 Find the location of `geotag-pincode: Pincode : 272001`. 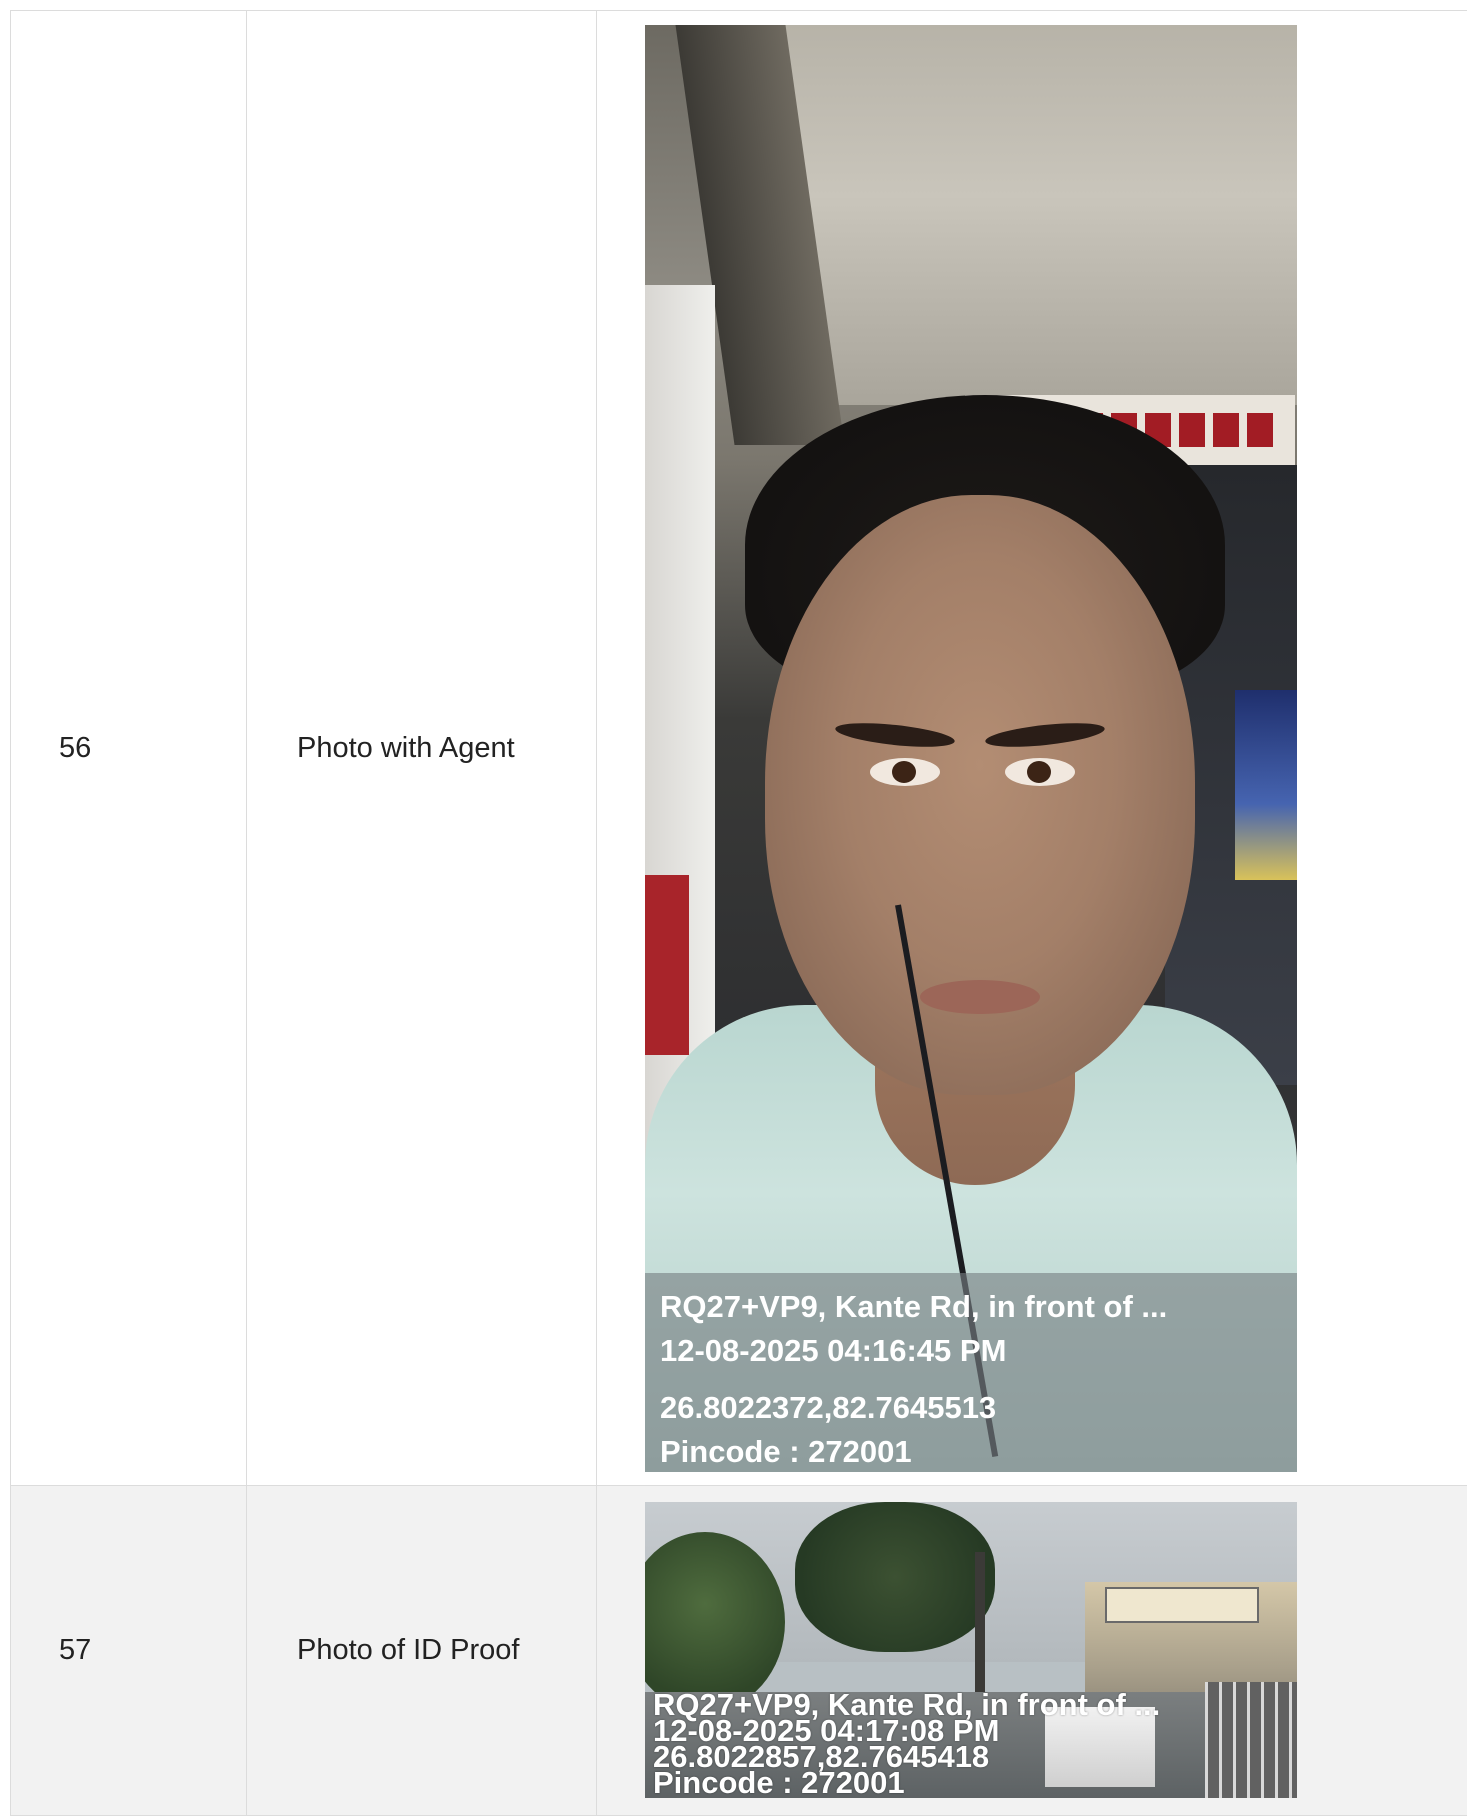

geotag-pincode: Pincode : 272001 is located at coordinates (978, 1451).